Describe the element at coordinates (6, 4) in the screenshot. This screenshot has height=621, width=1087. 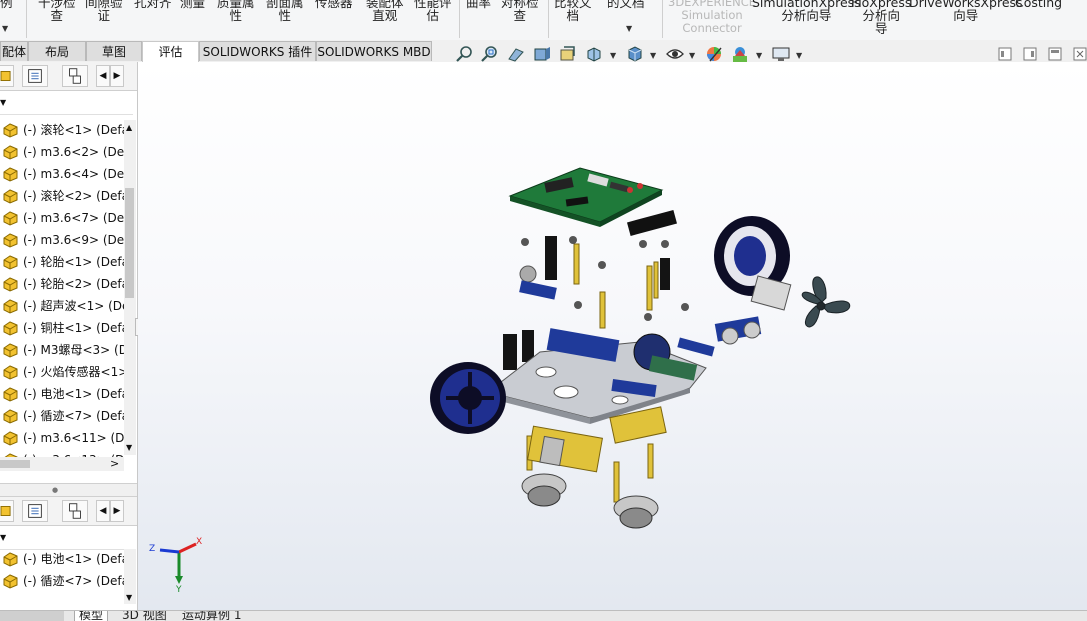
I see `ribbon-button-example: 例` at that location.